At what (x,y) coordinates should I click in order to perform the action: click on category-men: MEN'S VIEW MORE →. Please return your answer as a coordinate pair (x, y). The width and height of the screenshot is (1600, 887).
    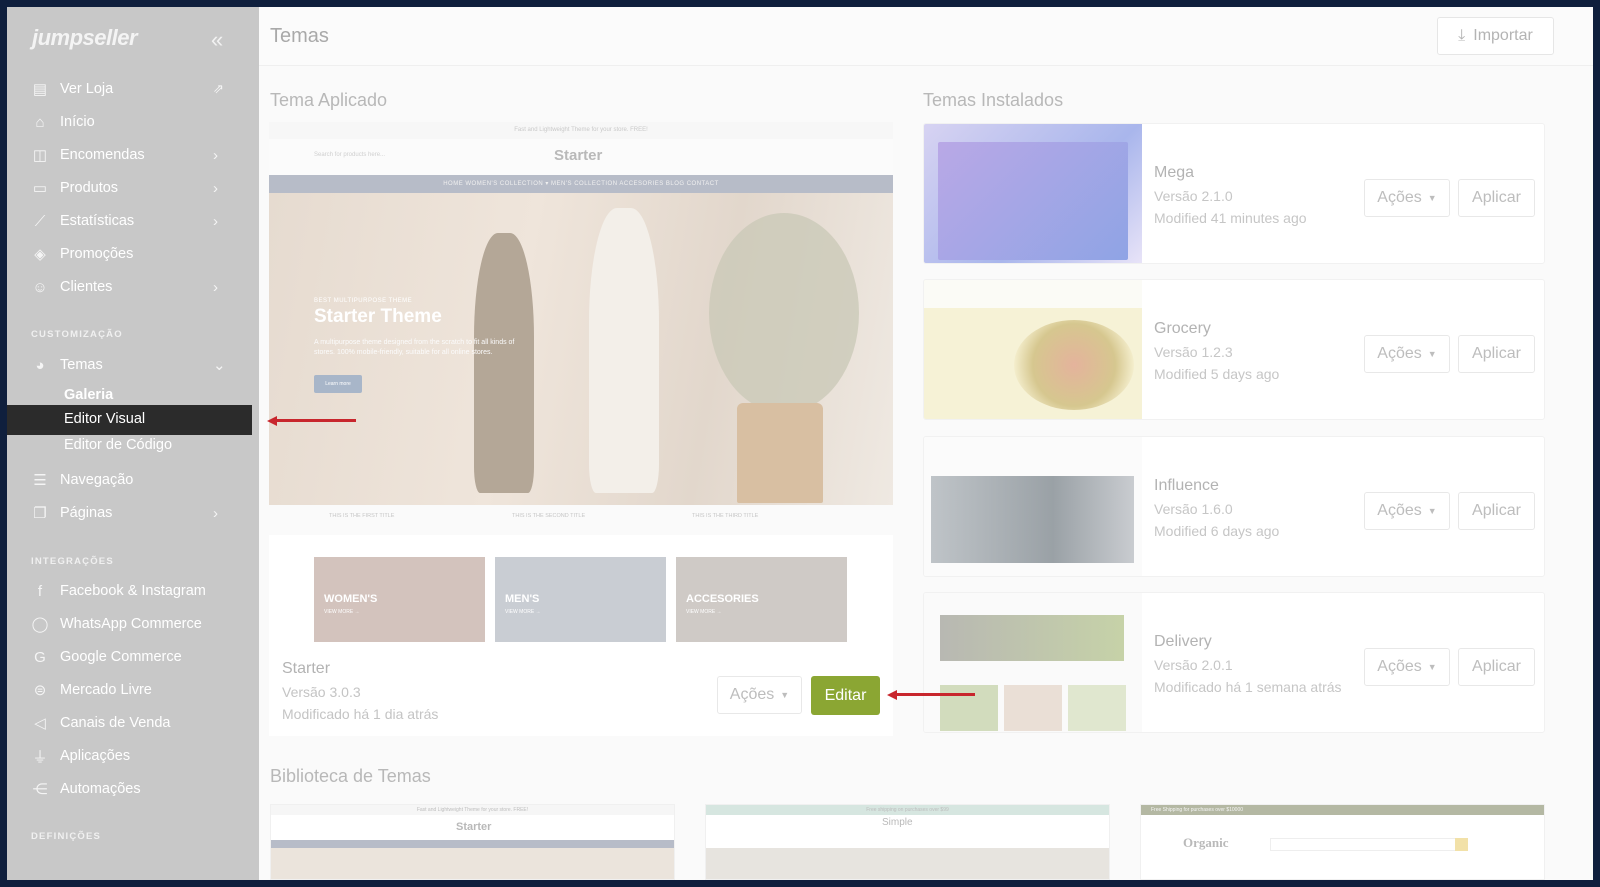
    Looking at the image, I should click on (580, 599).